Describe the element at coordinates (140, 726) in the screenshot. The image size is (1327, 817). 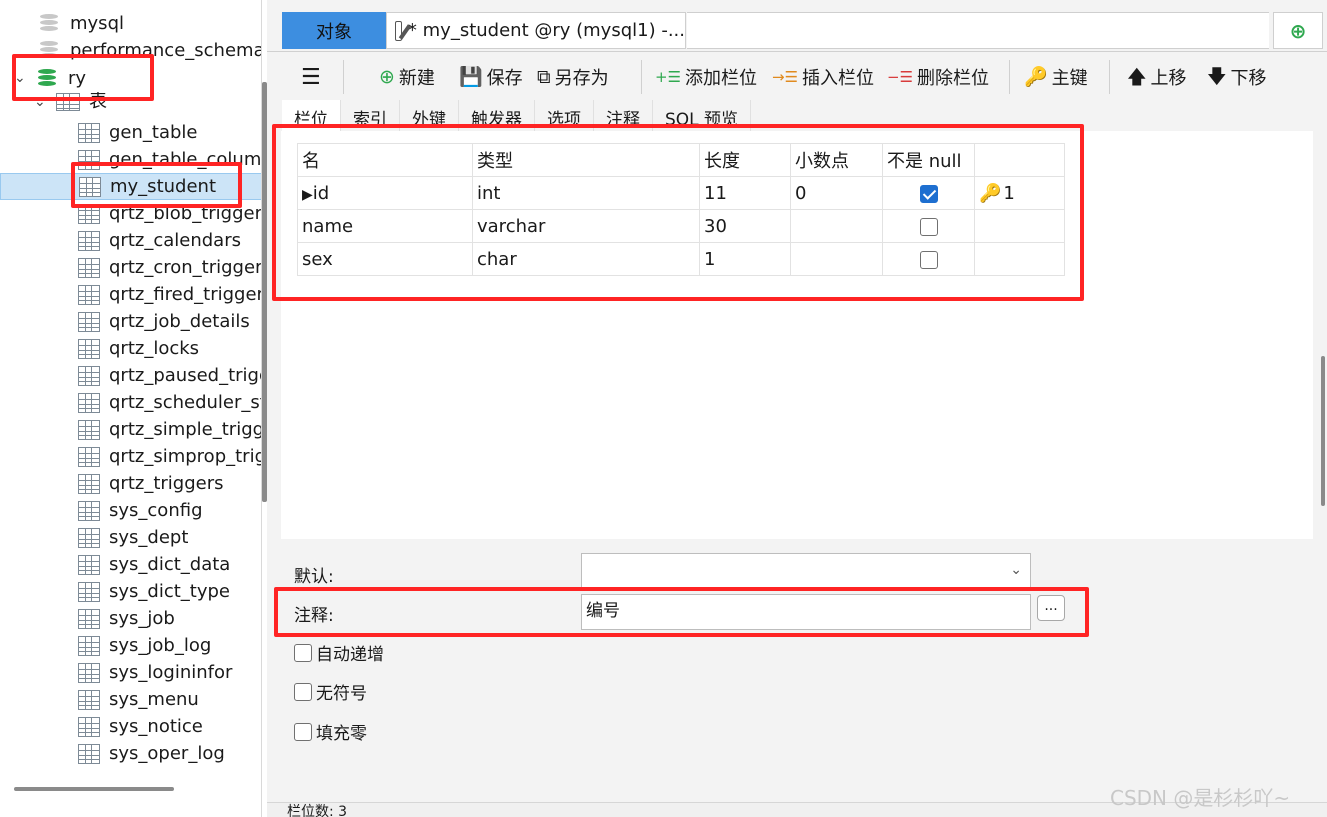
I see `tree-table-item: sys_notice` at that location.